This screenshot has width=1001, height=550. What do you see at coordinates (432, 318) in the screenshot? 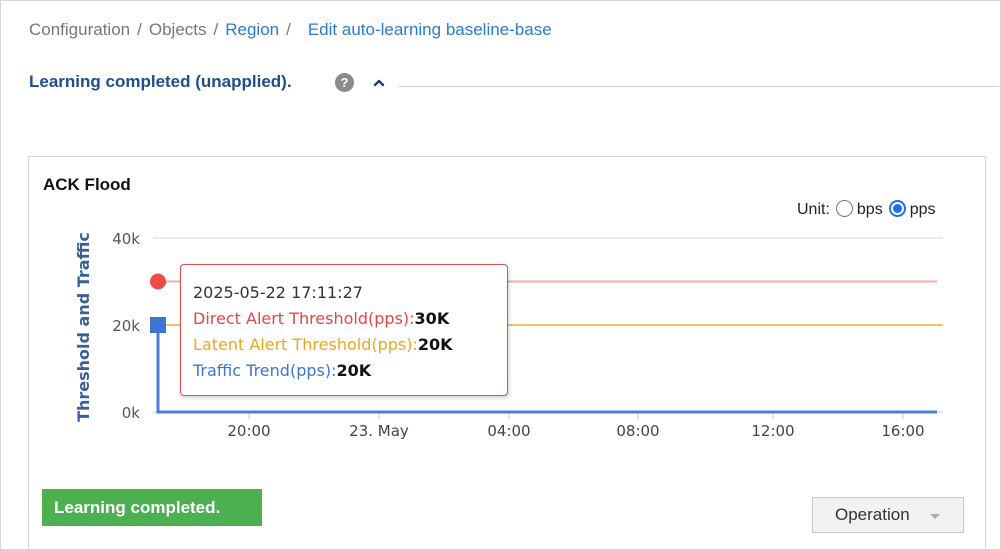
I see `tooltip-direct-value: 30K` at bounding box center [432, 318].